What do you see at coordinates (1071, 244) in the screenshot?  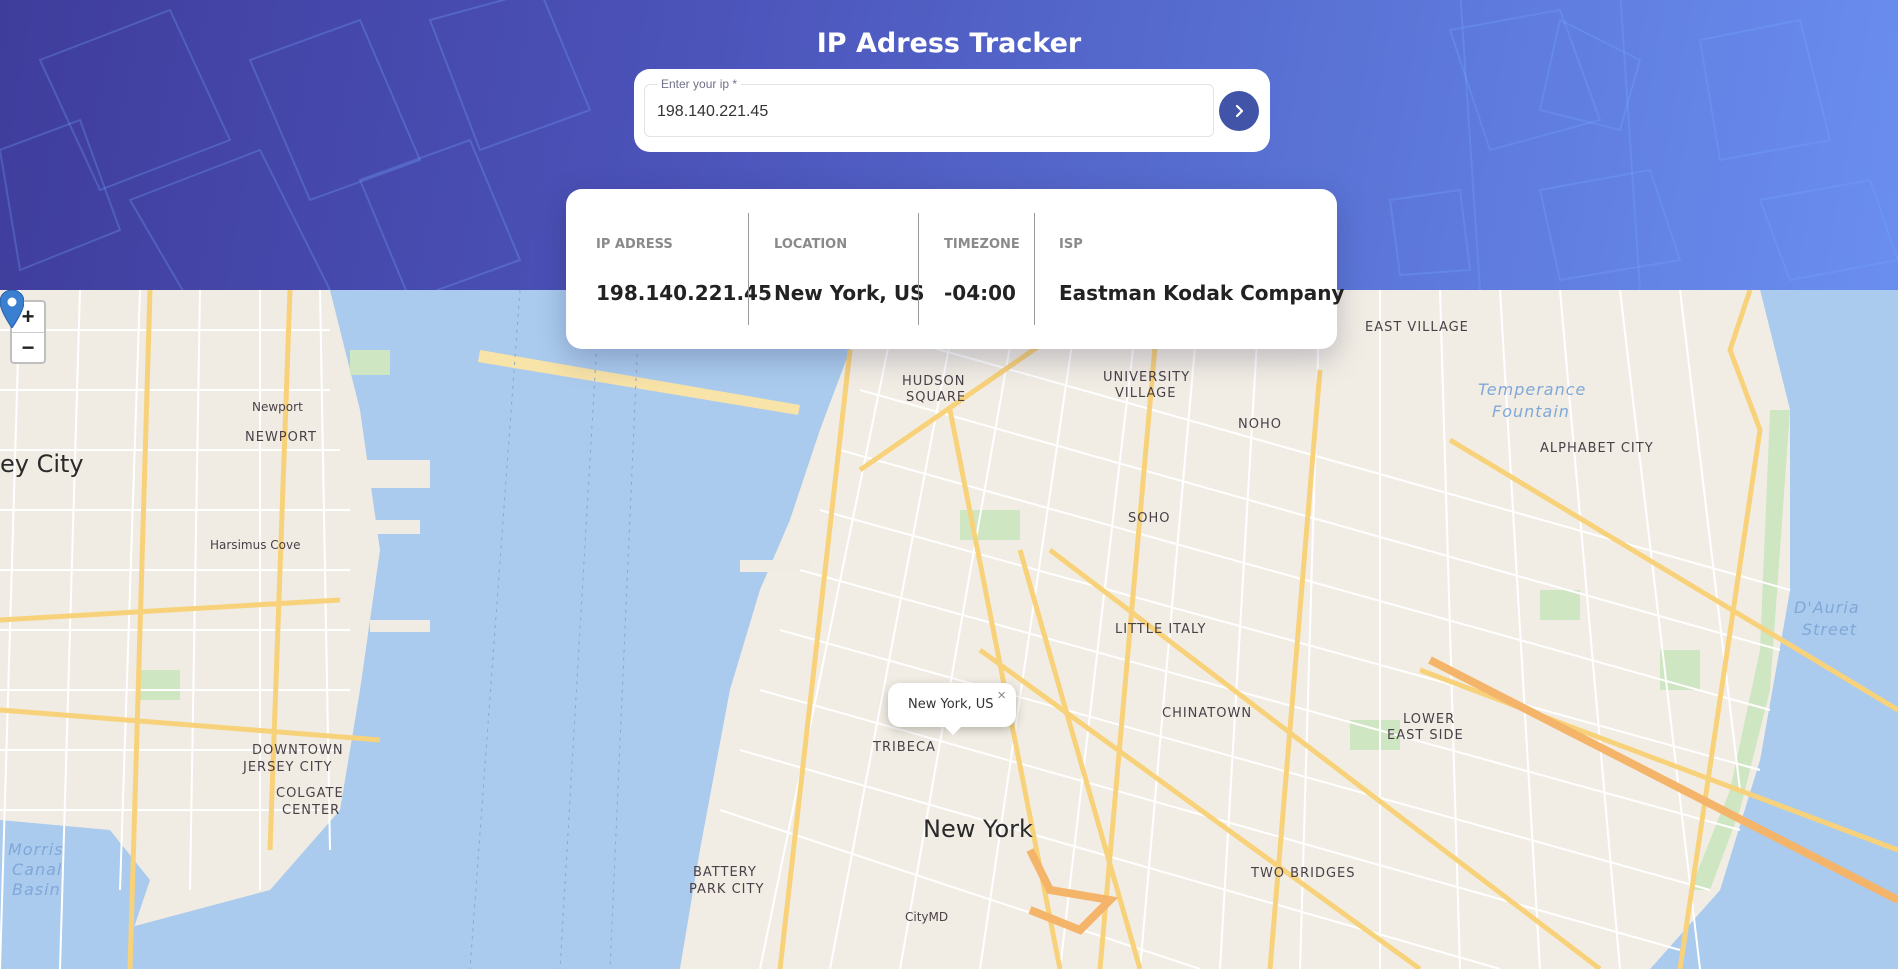 I see `isp-label: ISP` at bounding box center [1071, 244].